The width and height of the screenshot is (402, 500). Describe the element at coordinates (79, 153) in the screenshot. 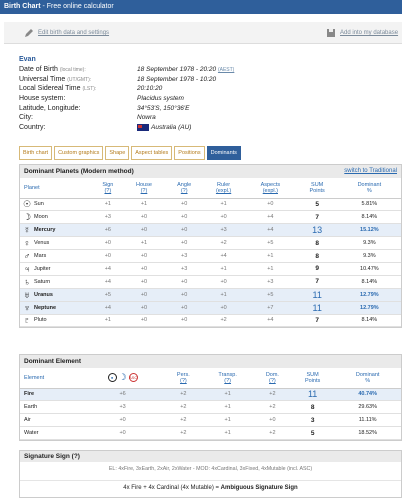

I see `tab-custom-graphics: Custom graphics` at that location.